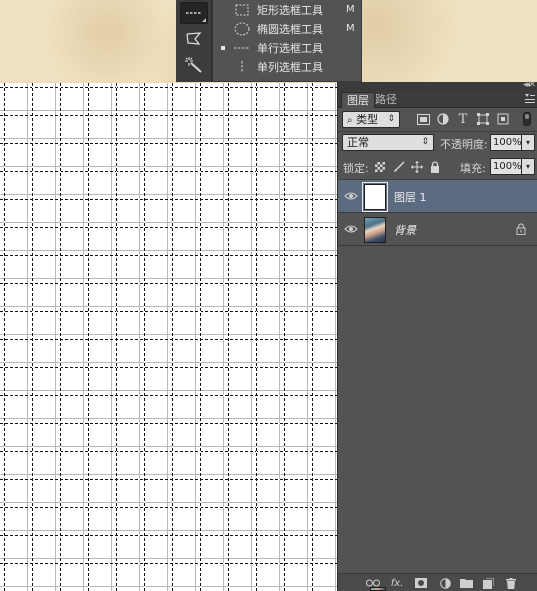 The height and width of the screenshot is (591, 537). What do you see at coordinates (386, 100) in the screenshot?
I see `tab-paths: 路径` at bounding box center [386, 100].